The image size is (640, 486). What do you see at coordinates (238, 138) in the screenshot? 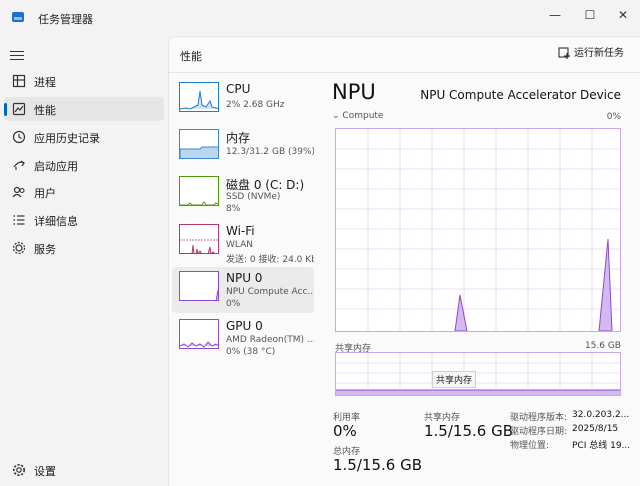
I see `device-name: 内存` at bounding box center [238, 138].